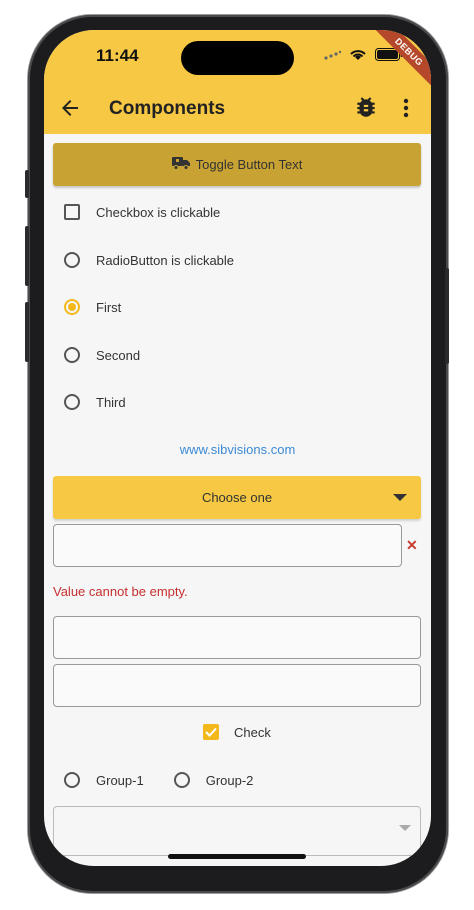 This screenshot has height=910, width=474. Describe the element at coordinates (237, 58) in the screenshot. I see `dynamic-island` at that location.